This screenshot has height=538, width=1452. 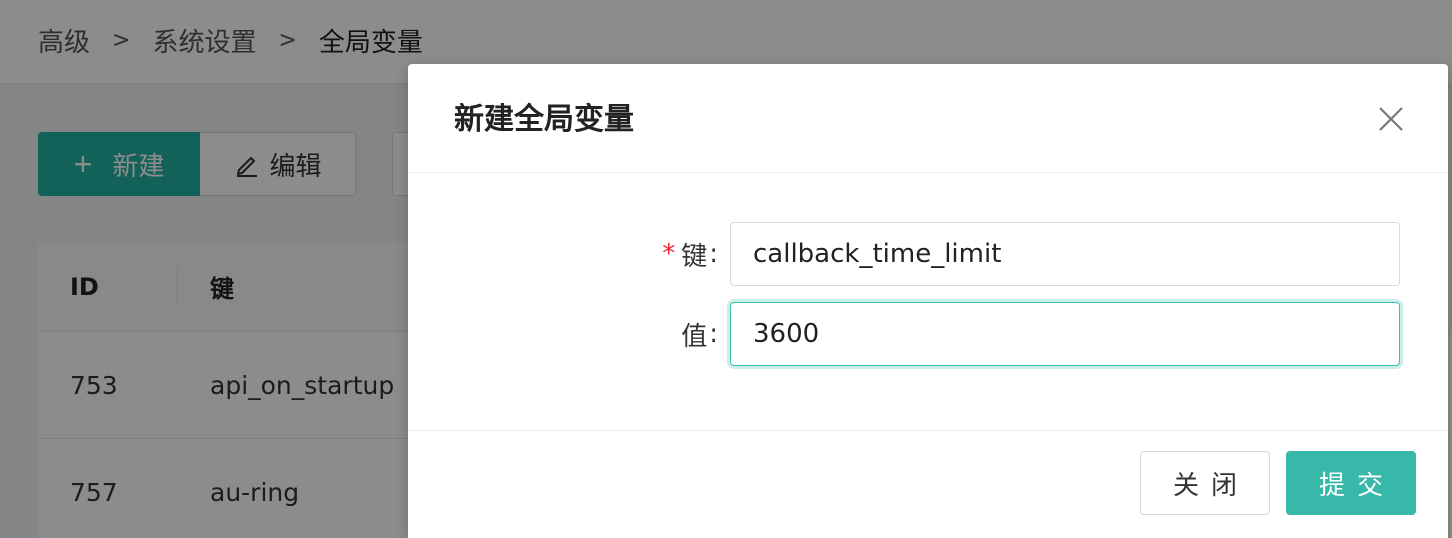 I want to click on value-label-text: 值, so click(x=694, y=336).